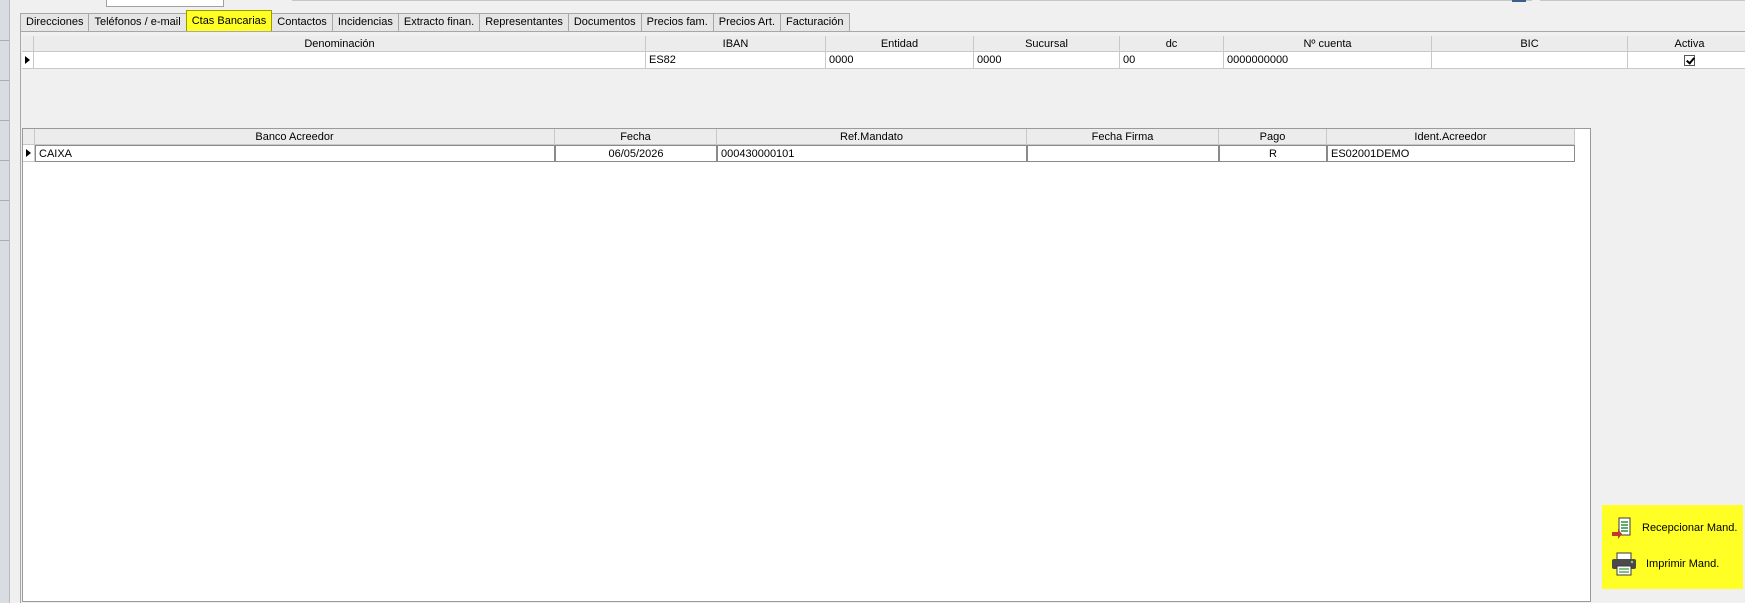  What do you see at coordinates (1451, 137) in the screenshot?
I see `column-header: Ident.Acreedor` at bounding box center [1451, 137].